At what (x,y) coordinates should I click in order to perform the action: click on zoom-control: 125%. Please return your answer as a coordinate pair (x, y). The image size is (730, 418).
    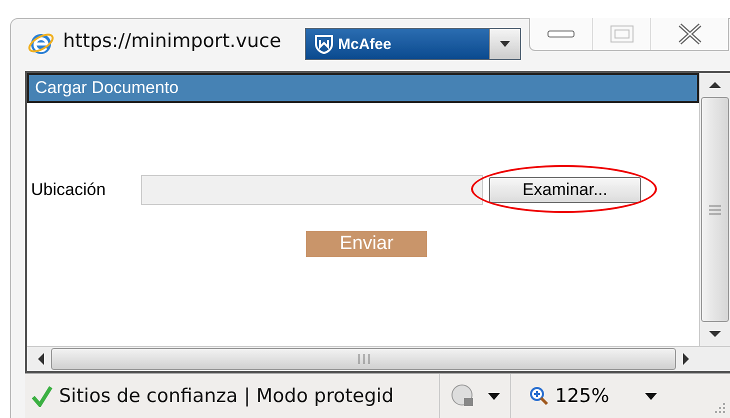
    Looking at the image, I should click on (589, 396).